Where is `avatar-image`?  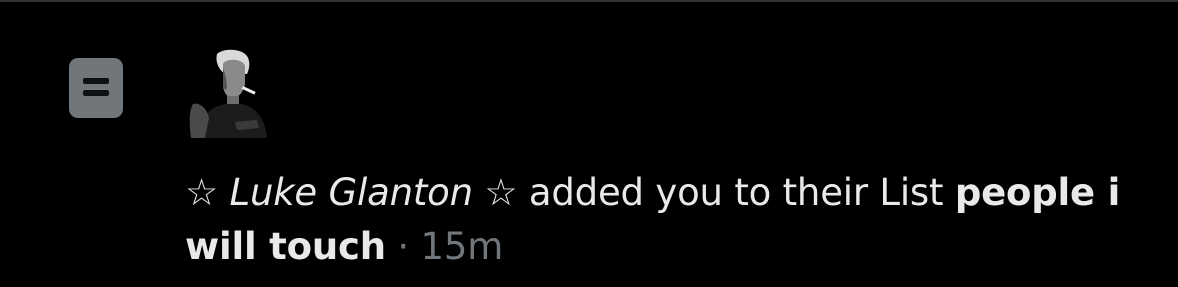 avatar-image is located at coordinates (227, 93).